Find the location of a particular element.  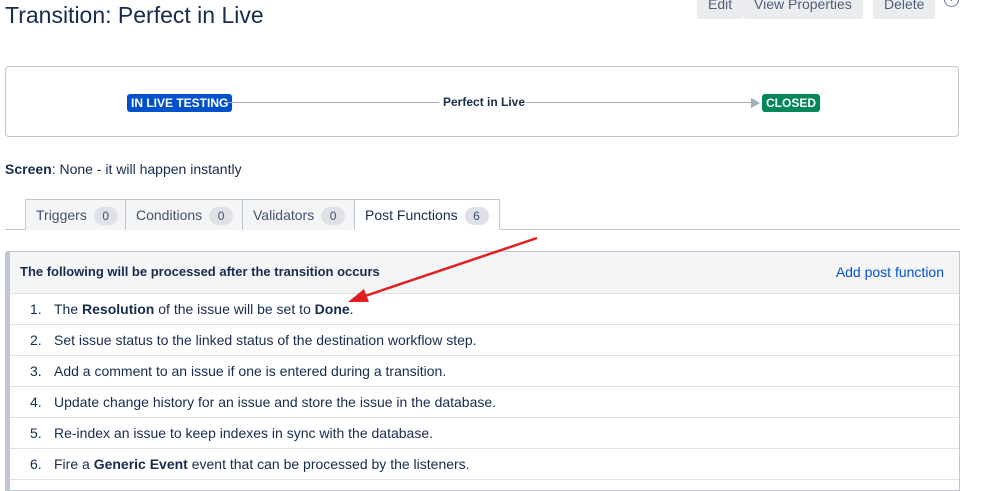

item-event-name: Generic Event is located at coordinates (140, 464).